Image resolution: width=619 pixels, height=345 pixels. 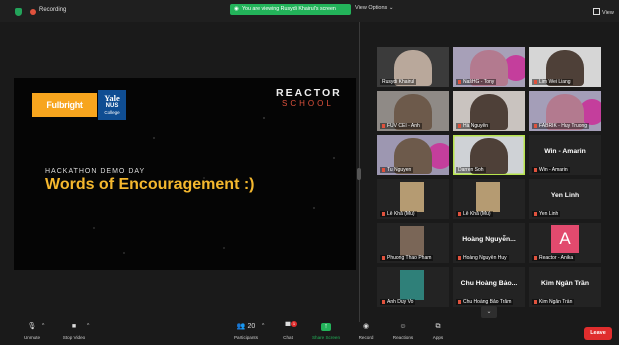 I want to click on participant-tile: FUV CEI - Anh, so click(x=413, y=111).